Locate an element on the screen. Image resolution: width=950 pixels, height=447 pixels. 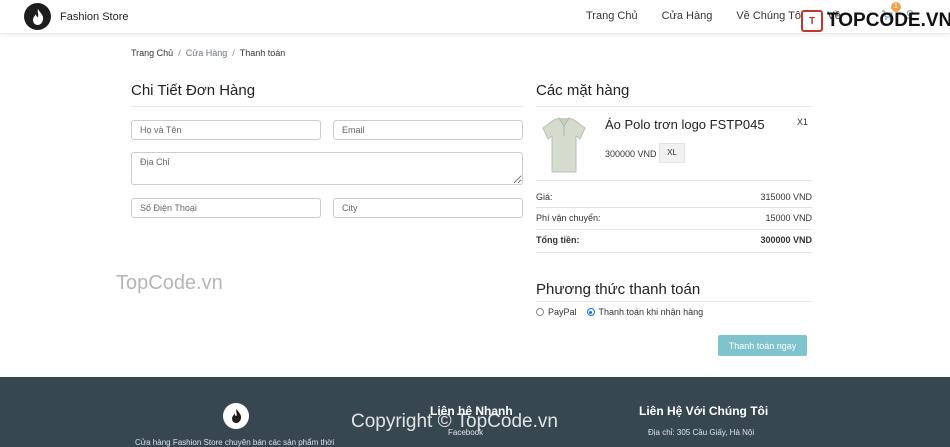
pay-now-button: Thanh toán ngay is located at coordinates (762, 345).